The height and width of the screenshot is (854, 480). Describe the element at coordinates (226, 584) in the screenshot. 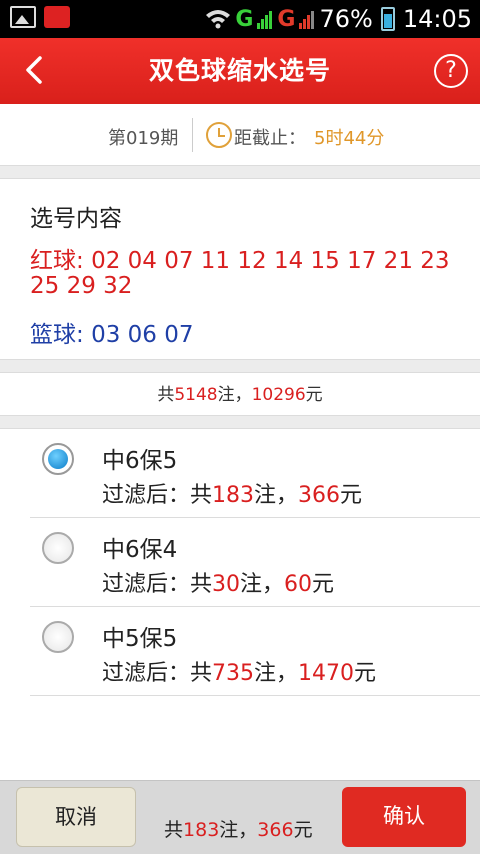

I see `filter-bets: 30` at that location.